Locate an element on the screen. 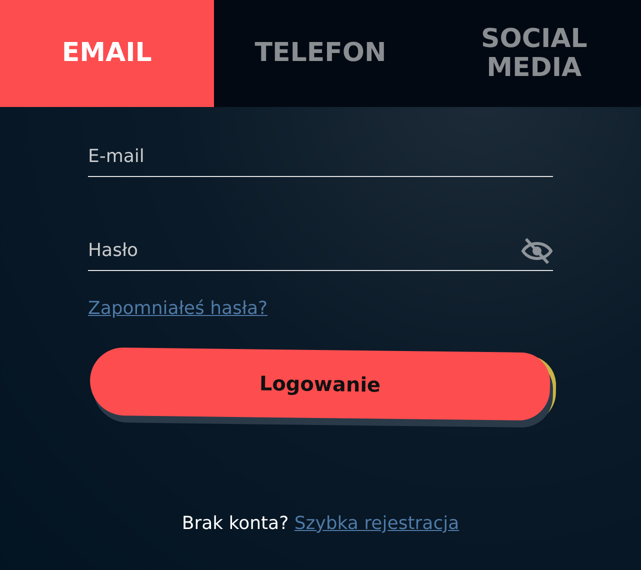 The height and width of the screenshot is (570, 641). signup-prompt: Brak konta? Szybka rejestracja is located at coordinates (320, 524).